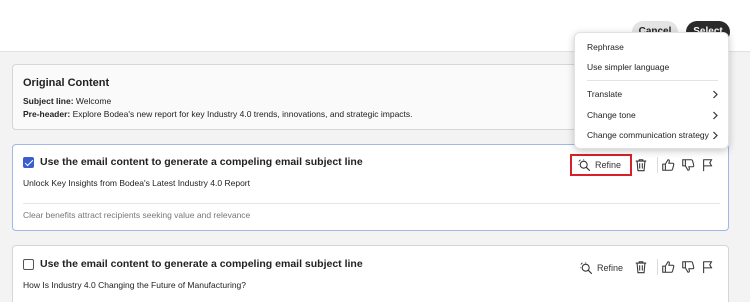 This screenshot has width=750, height=302. I want to click on subject-line-value: Welcome, so click(93, 101).